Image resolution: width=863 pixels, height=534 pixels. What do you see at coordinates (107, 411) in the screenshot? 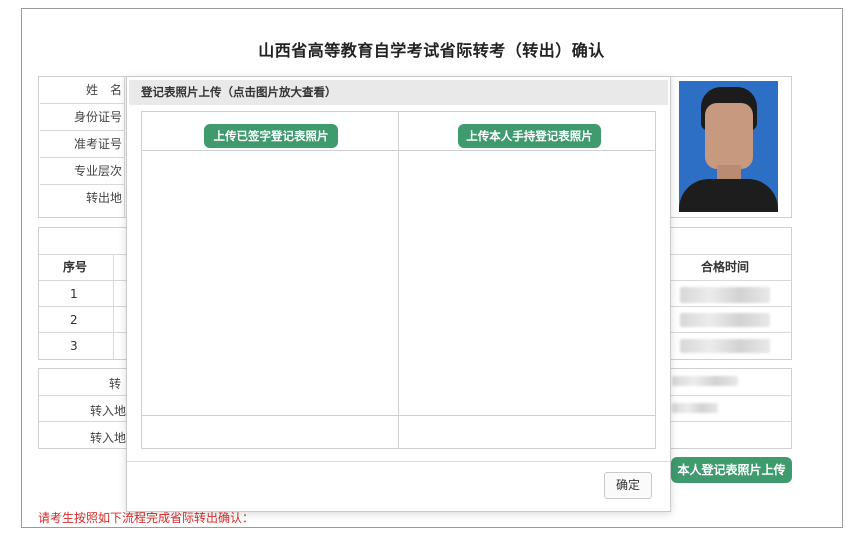
I see `transfer-label-destination: 转入地` at bounding box center [107, 411].